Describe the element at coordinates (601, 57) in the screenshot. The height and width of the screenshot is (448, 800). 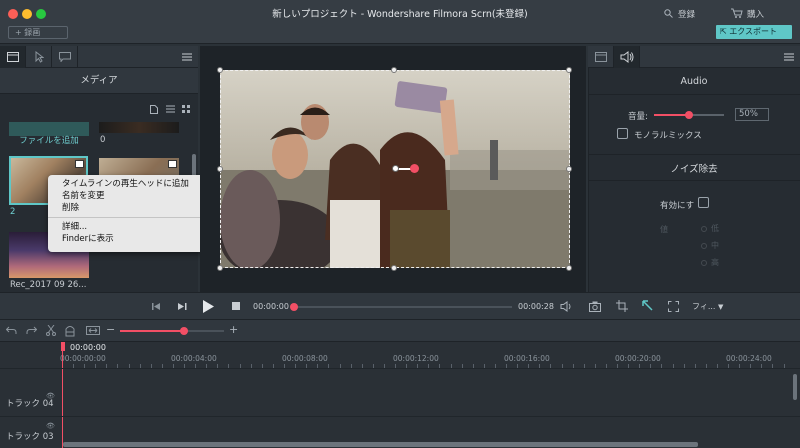
I see `tab-video-props` at that location.